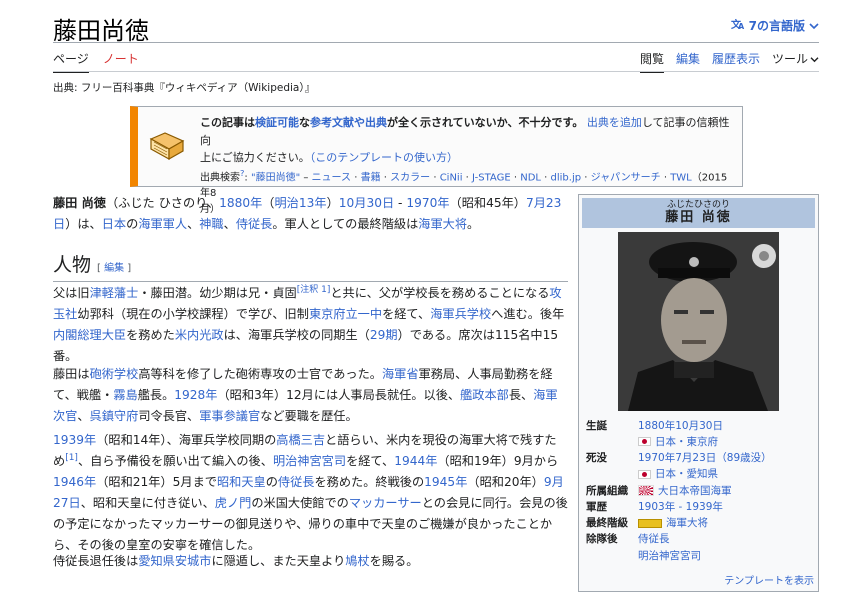 The width and height of the screenshot is (850, 592). What do you see at coordinates (71, 61) in the screenshot?
I see `tab-page: ページ` at bounding box center [71, 61].